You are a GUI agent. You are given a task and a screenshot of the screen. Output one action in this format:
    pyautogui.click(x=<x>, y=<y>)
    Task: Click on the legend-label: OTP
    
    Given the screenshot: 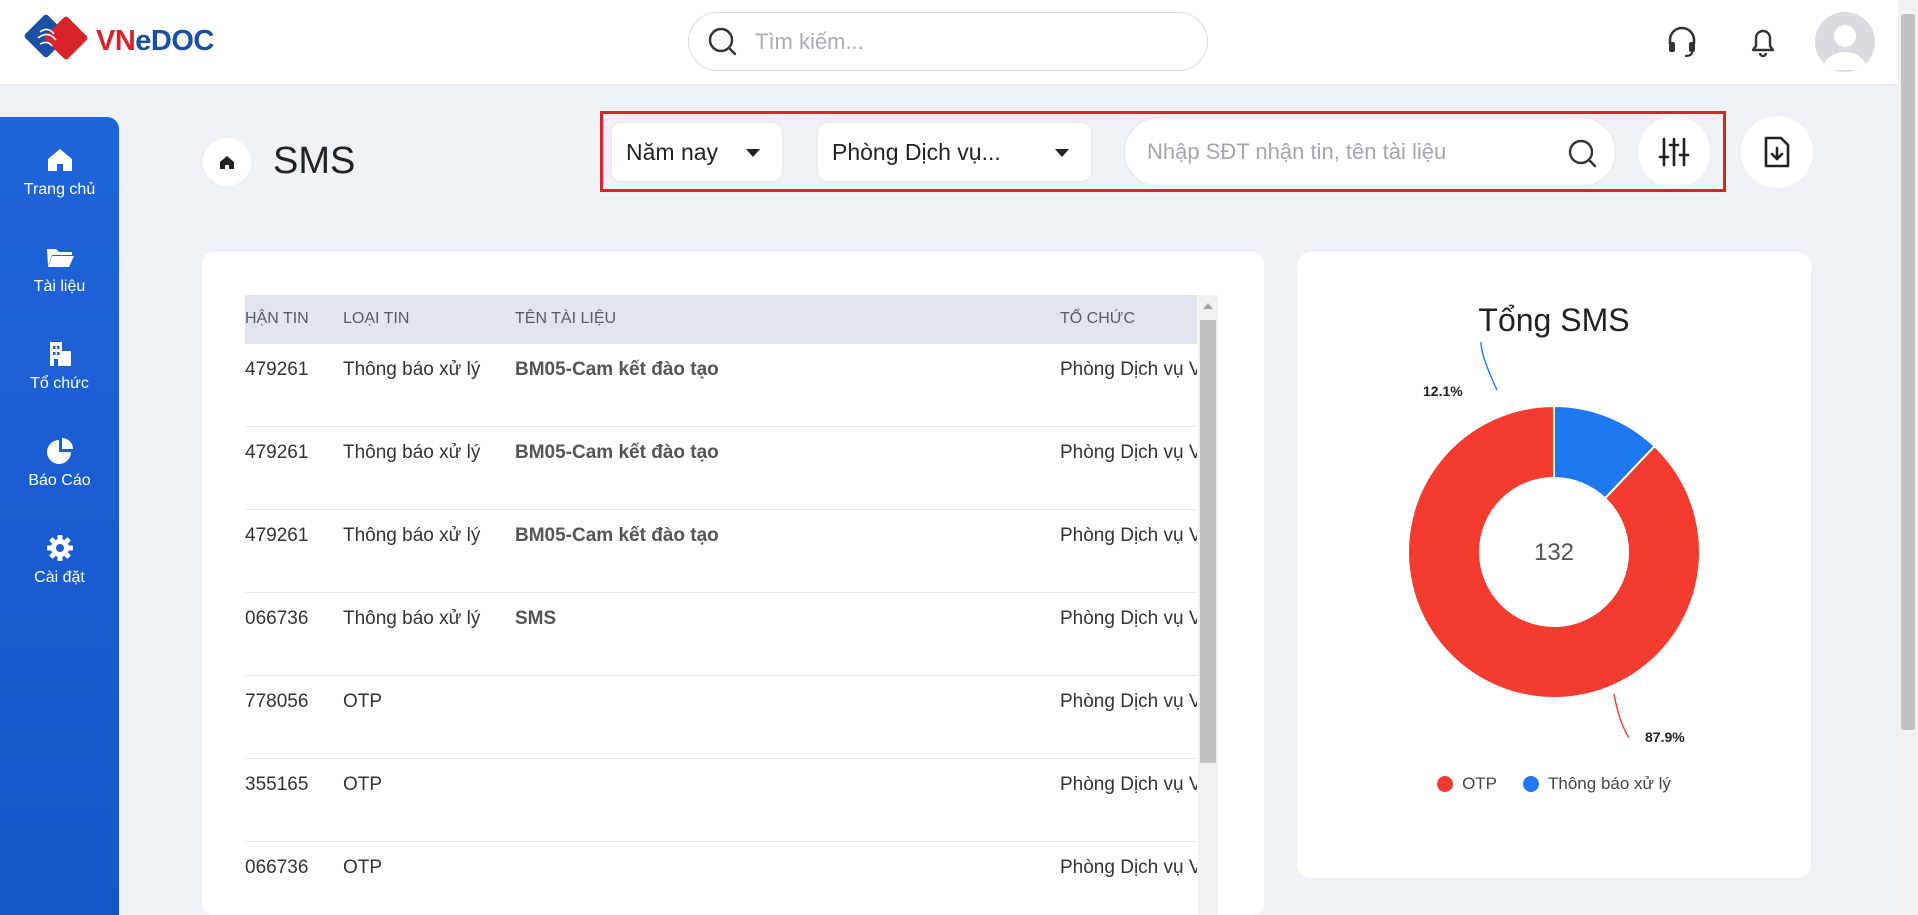 What is the action you would take?
    pyautogui.click(x=1480, y=783)
    